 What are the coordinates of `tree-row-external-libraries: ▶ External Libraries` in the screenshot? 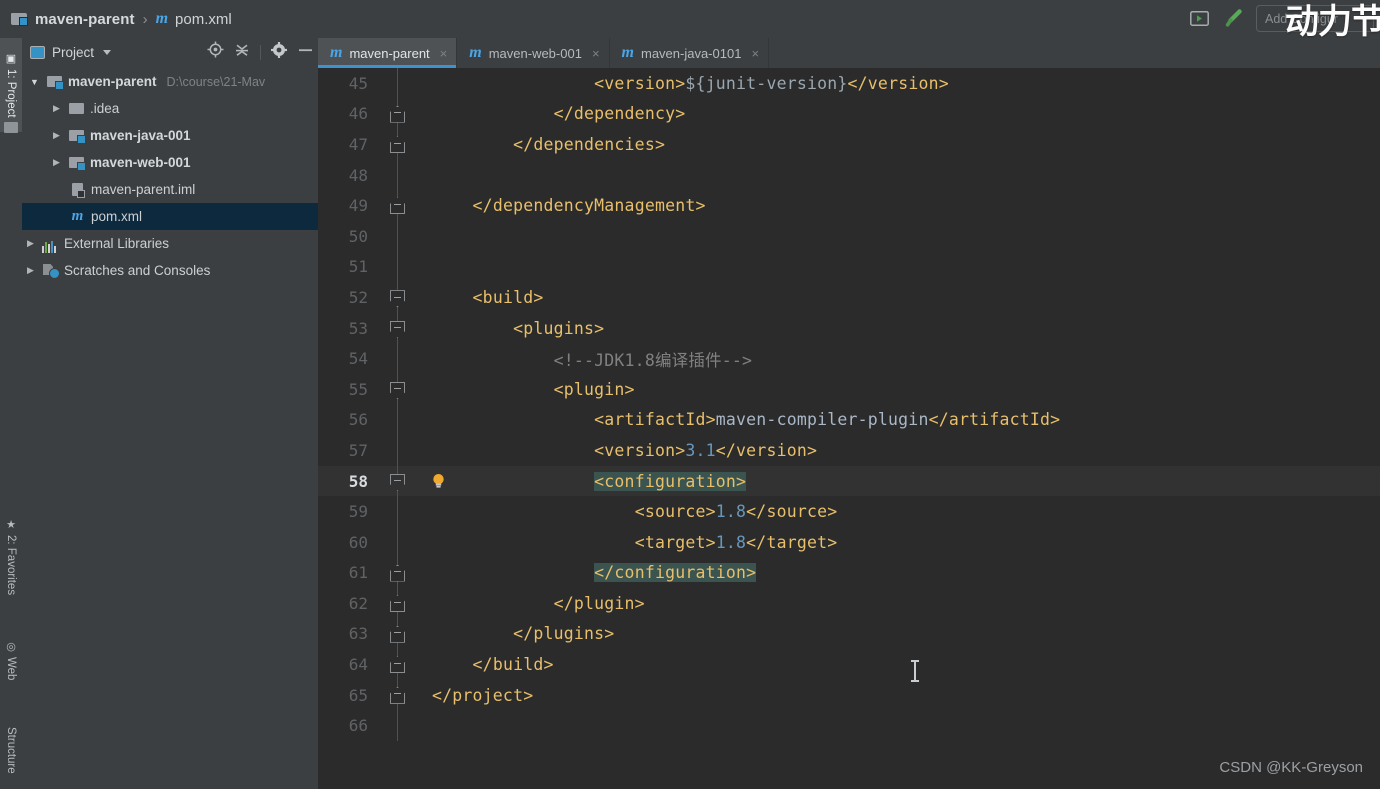 It's located at (170, 243).